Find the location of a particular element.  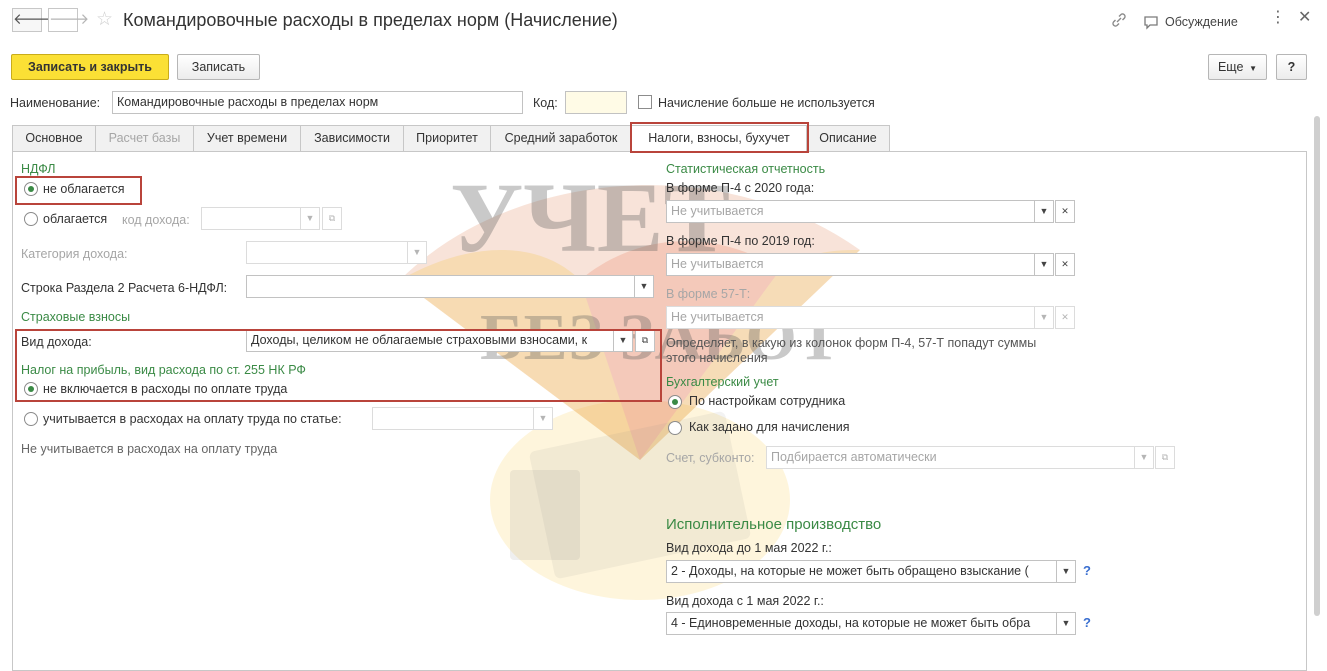

close-icon: ✕ is located at coordinates (1304, 18).